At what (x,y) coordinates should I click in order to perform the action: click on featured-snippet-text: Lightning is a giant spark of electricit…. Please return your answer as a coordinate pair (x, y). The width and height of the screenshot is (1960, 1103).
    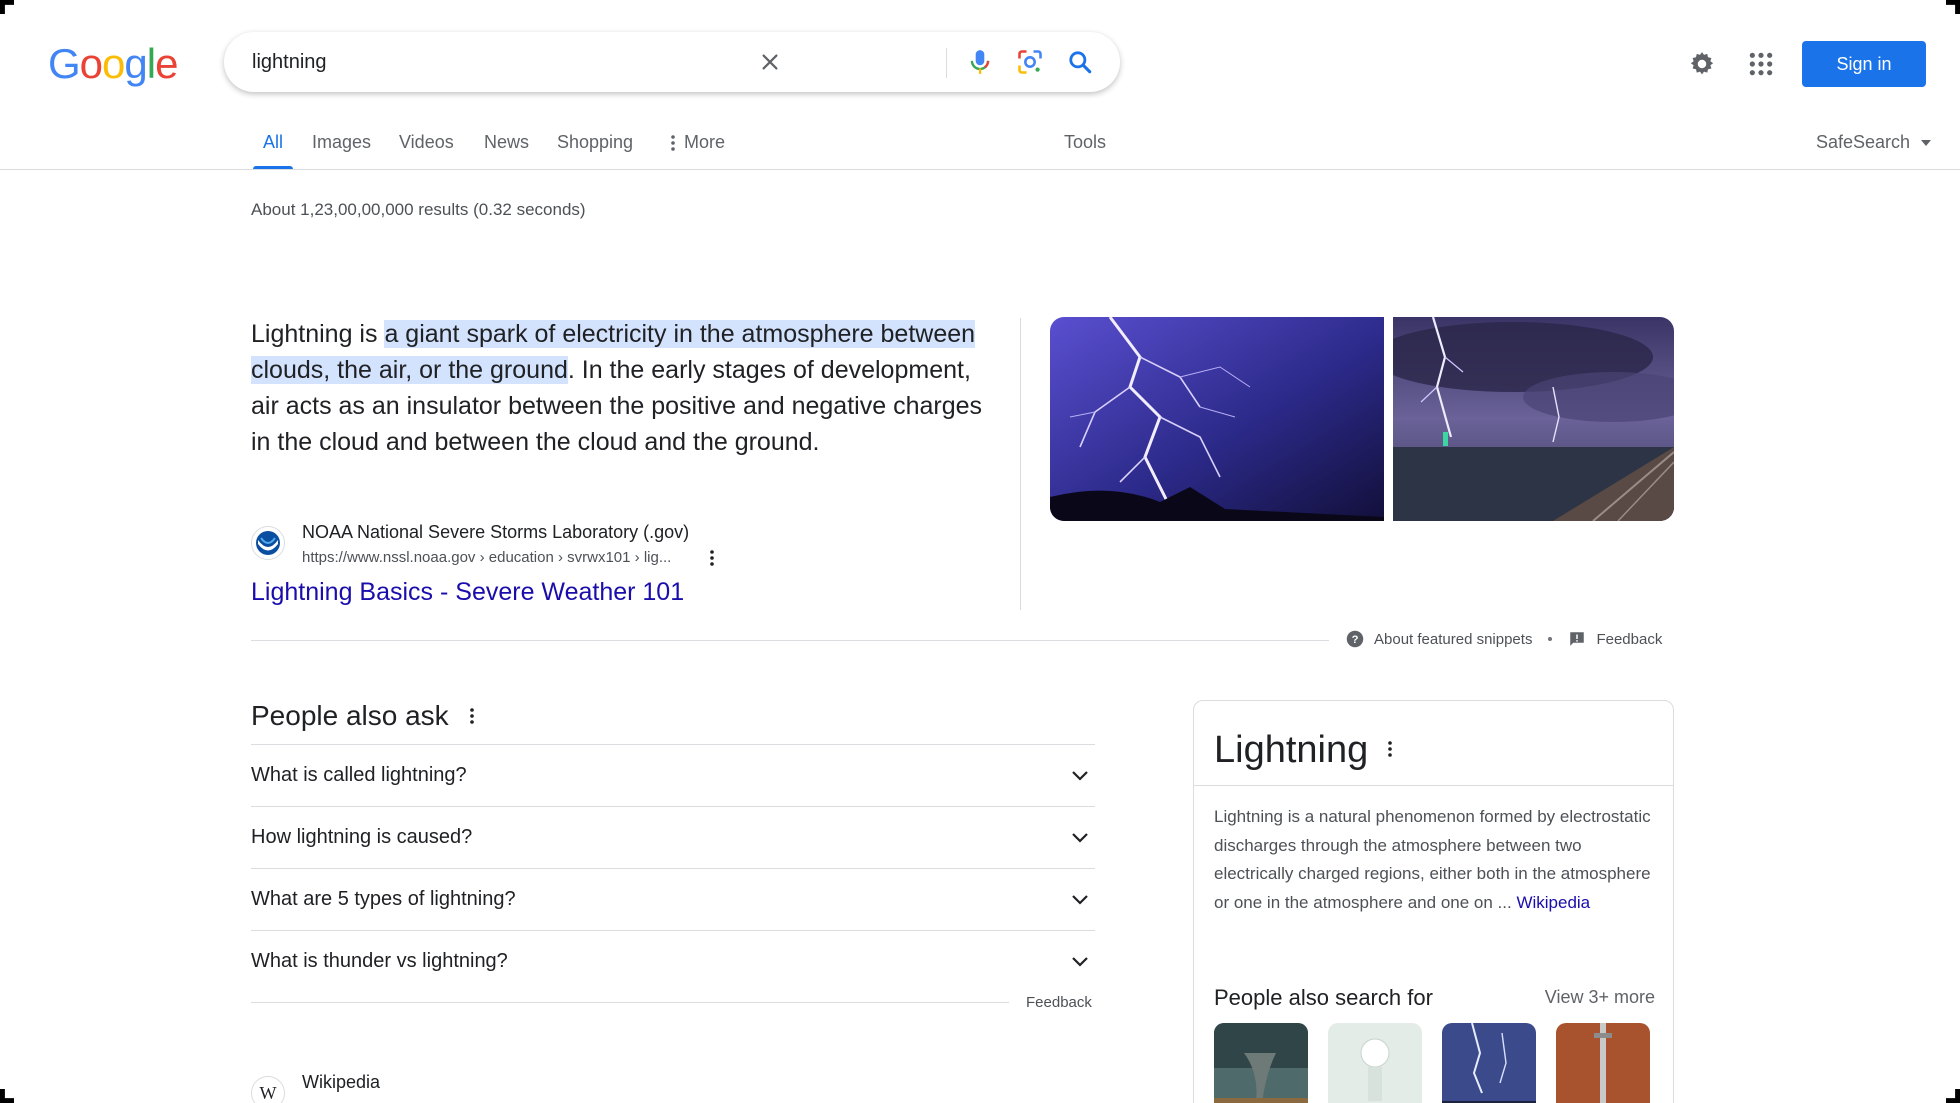
    Looking at the image, I should click on (621, 388).